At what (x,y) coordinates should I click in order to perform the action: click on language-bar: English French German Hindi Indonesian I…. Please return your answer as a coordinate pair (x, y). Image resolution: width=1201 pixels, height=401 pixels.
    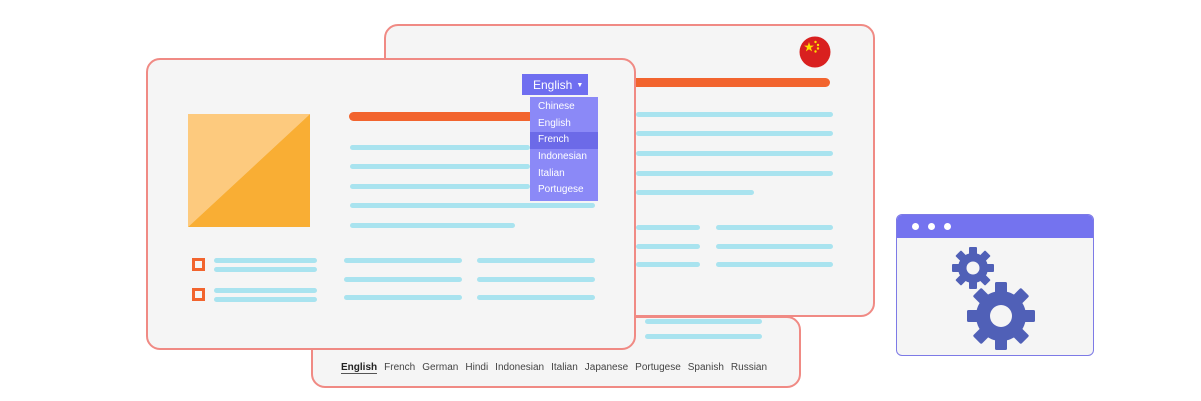
    Looking at the image, I should click on (554, 368).